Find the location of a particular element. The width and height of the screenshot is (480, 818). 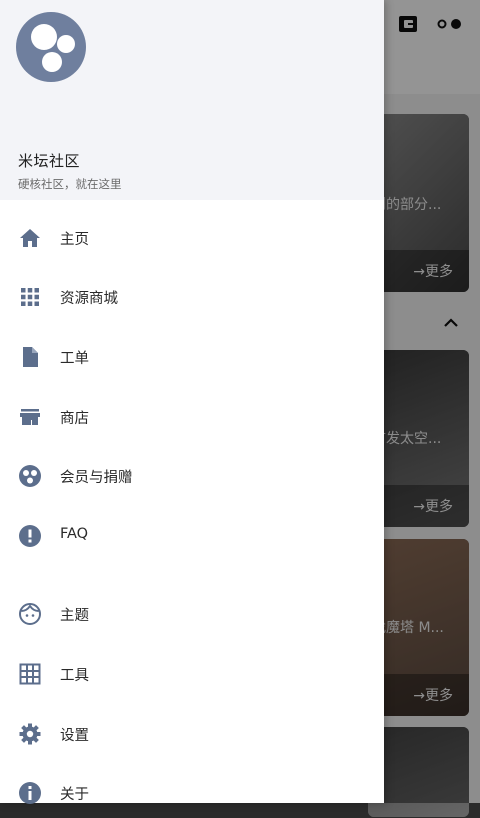

menu-item-theme: 主题 is located at coordinates (192, 614).